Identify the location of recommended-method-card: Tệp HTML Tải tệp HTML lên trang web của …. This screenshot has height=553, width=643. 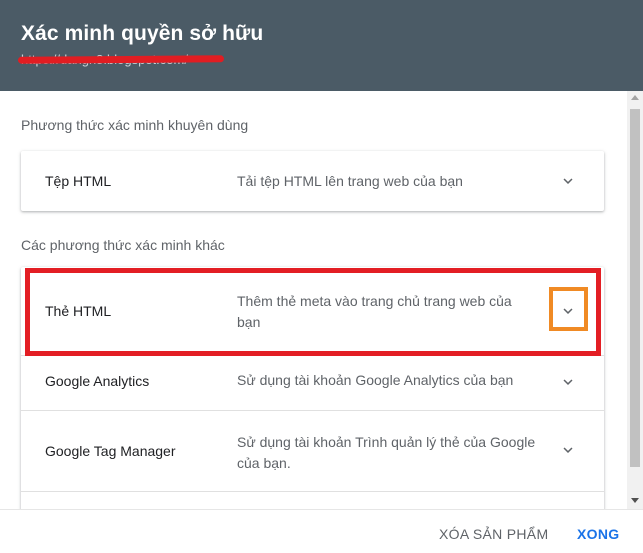
(312, 181).